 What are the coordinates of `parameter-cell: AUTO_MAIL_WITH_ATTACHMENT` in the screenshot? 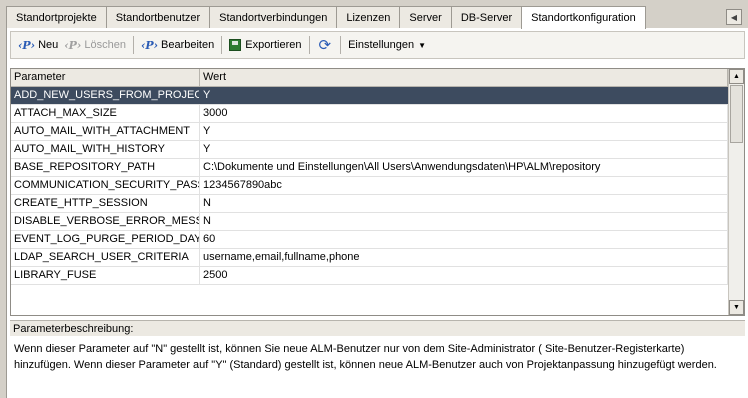 It's located at (105, 131).